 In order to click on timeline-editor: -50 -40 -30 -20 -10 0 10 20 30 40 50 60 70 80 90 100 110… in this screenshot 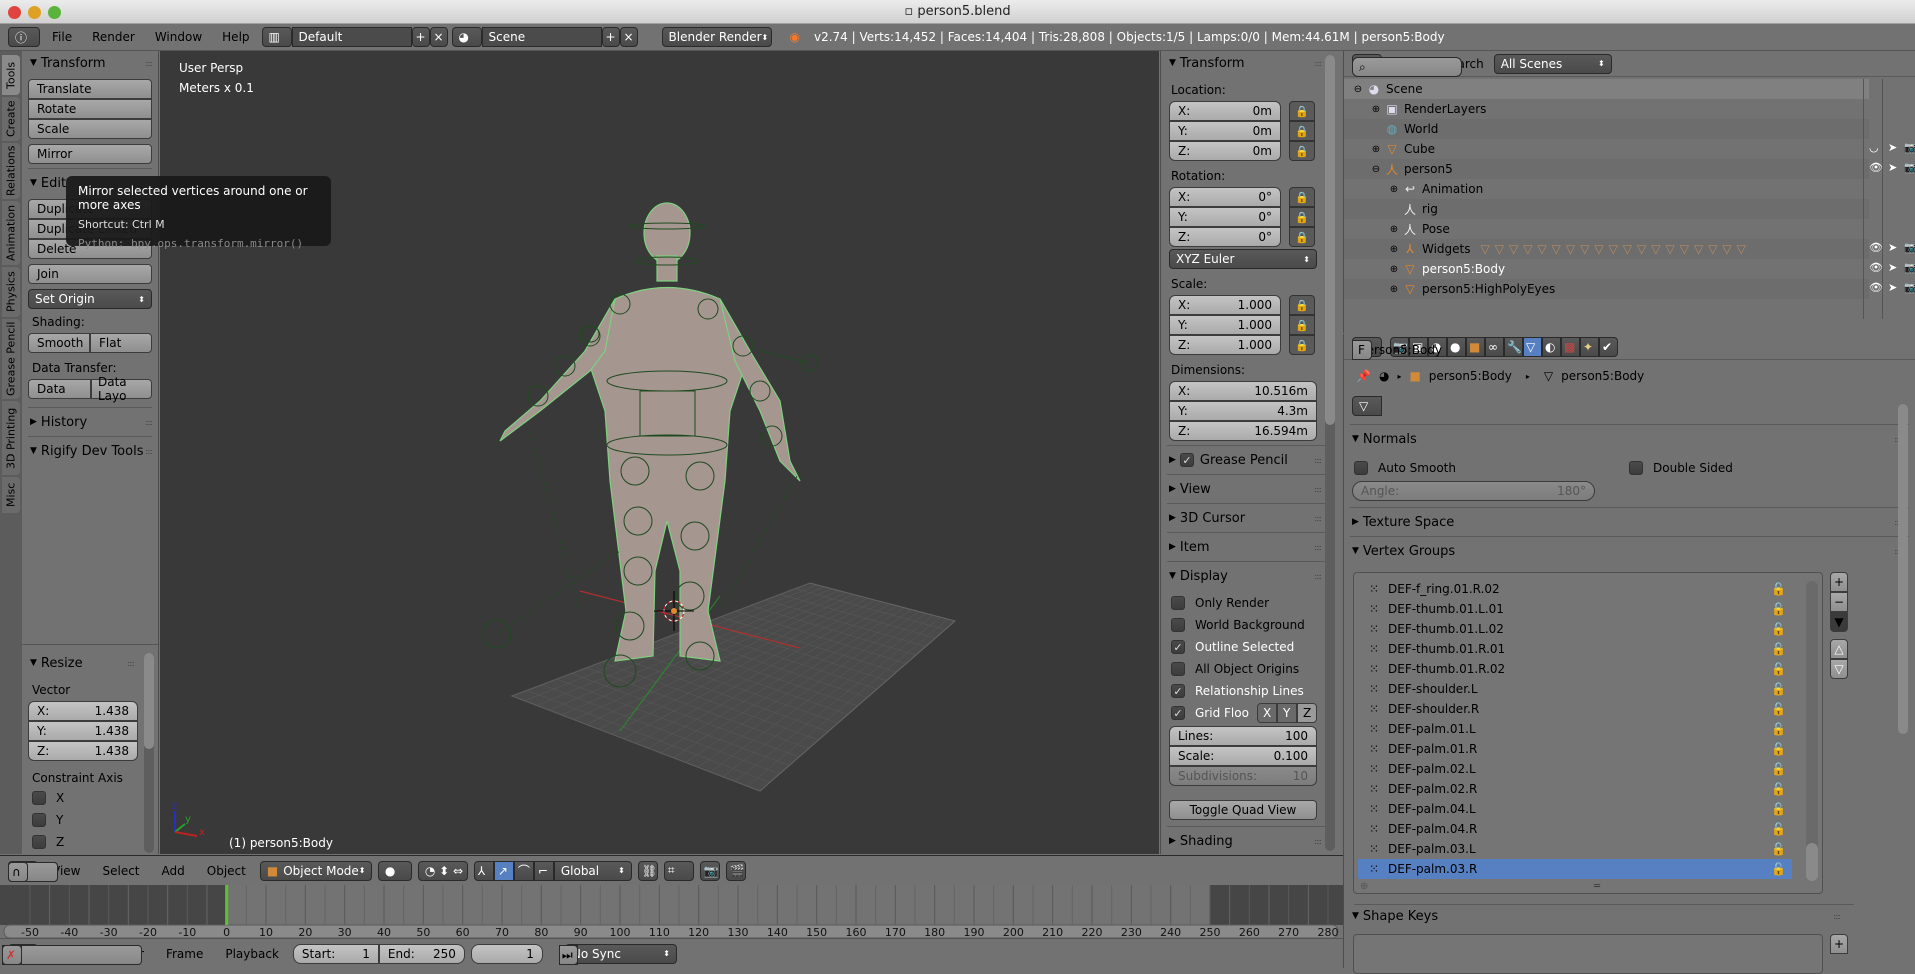, I will do `click(671, 912)`.